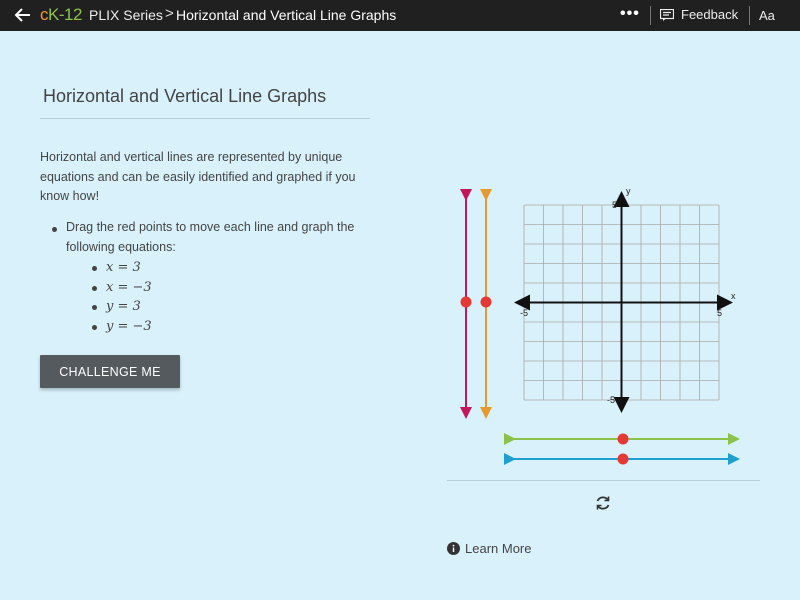  What do you see at coordinates (54, 229) in the screenshot?
I see `bullet` at bounding box center [54, 229].